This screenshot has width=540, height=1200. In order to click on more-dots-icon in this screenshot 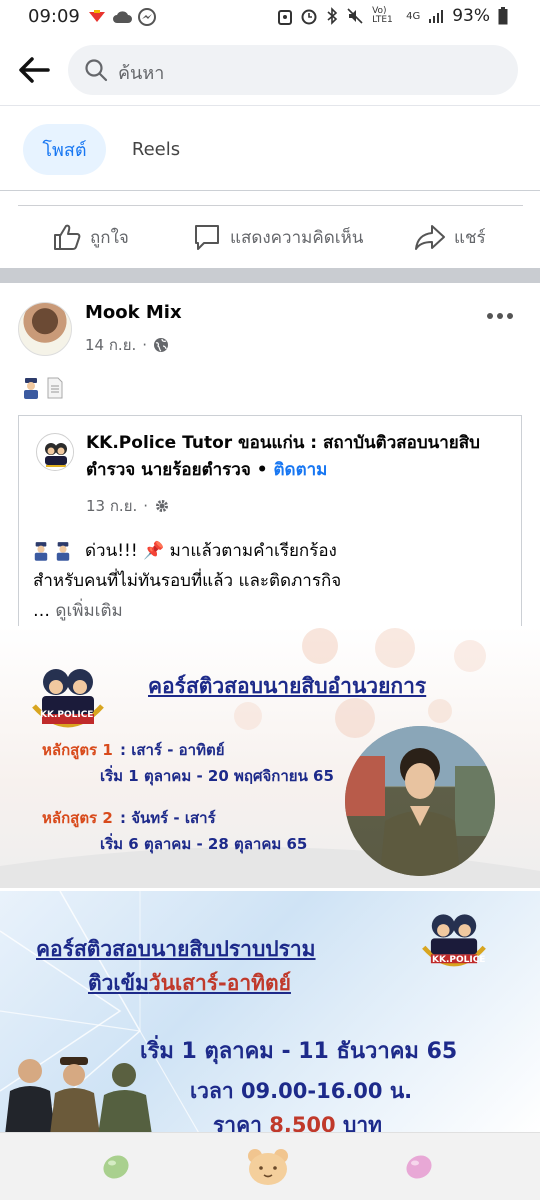, I will do `click(500, 316)`.